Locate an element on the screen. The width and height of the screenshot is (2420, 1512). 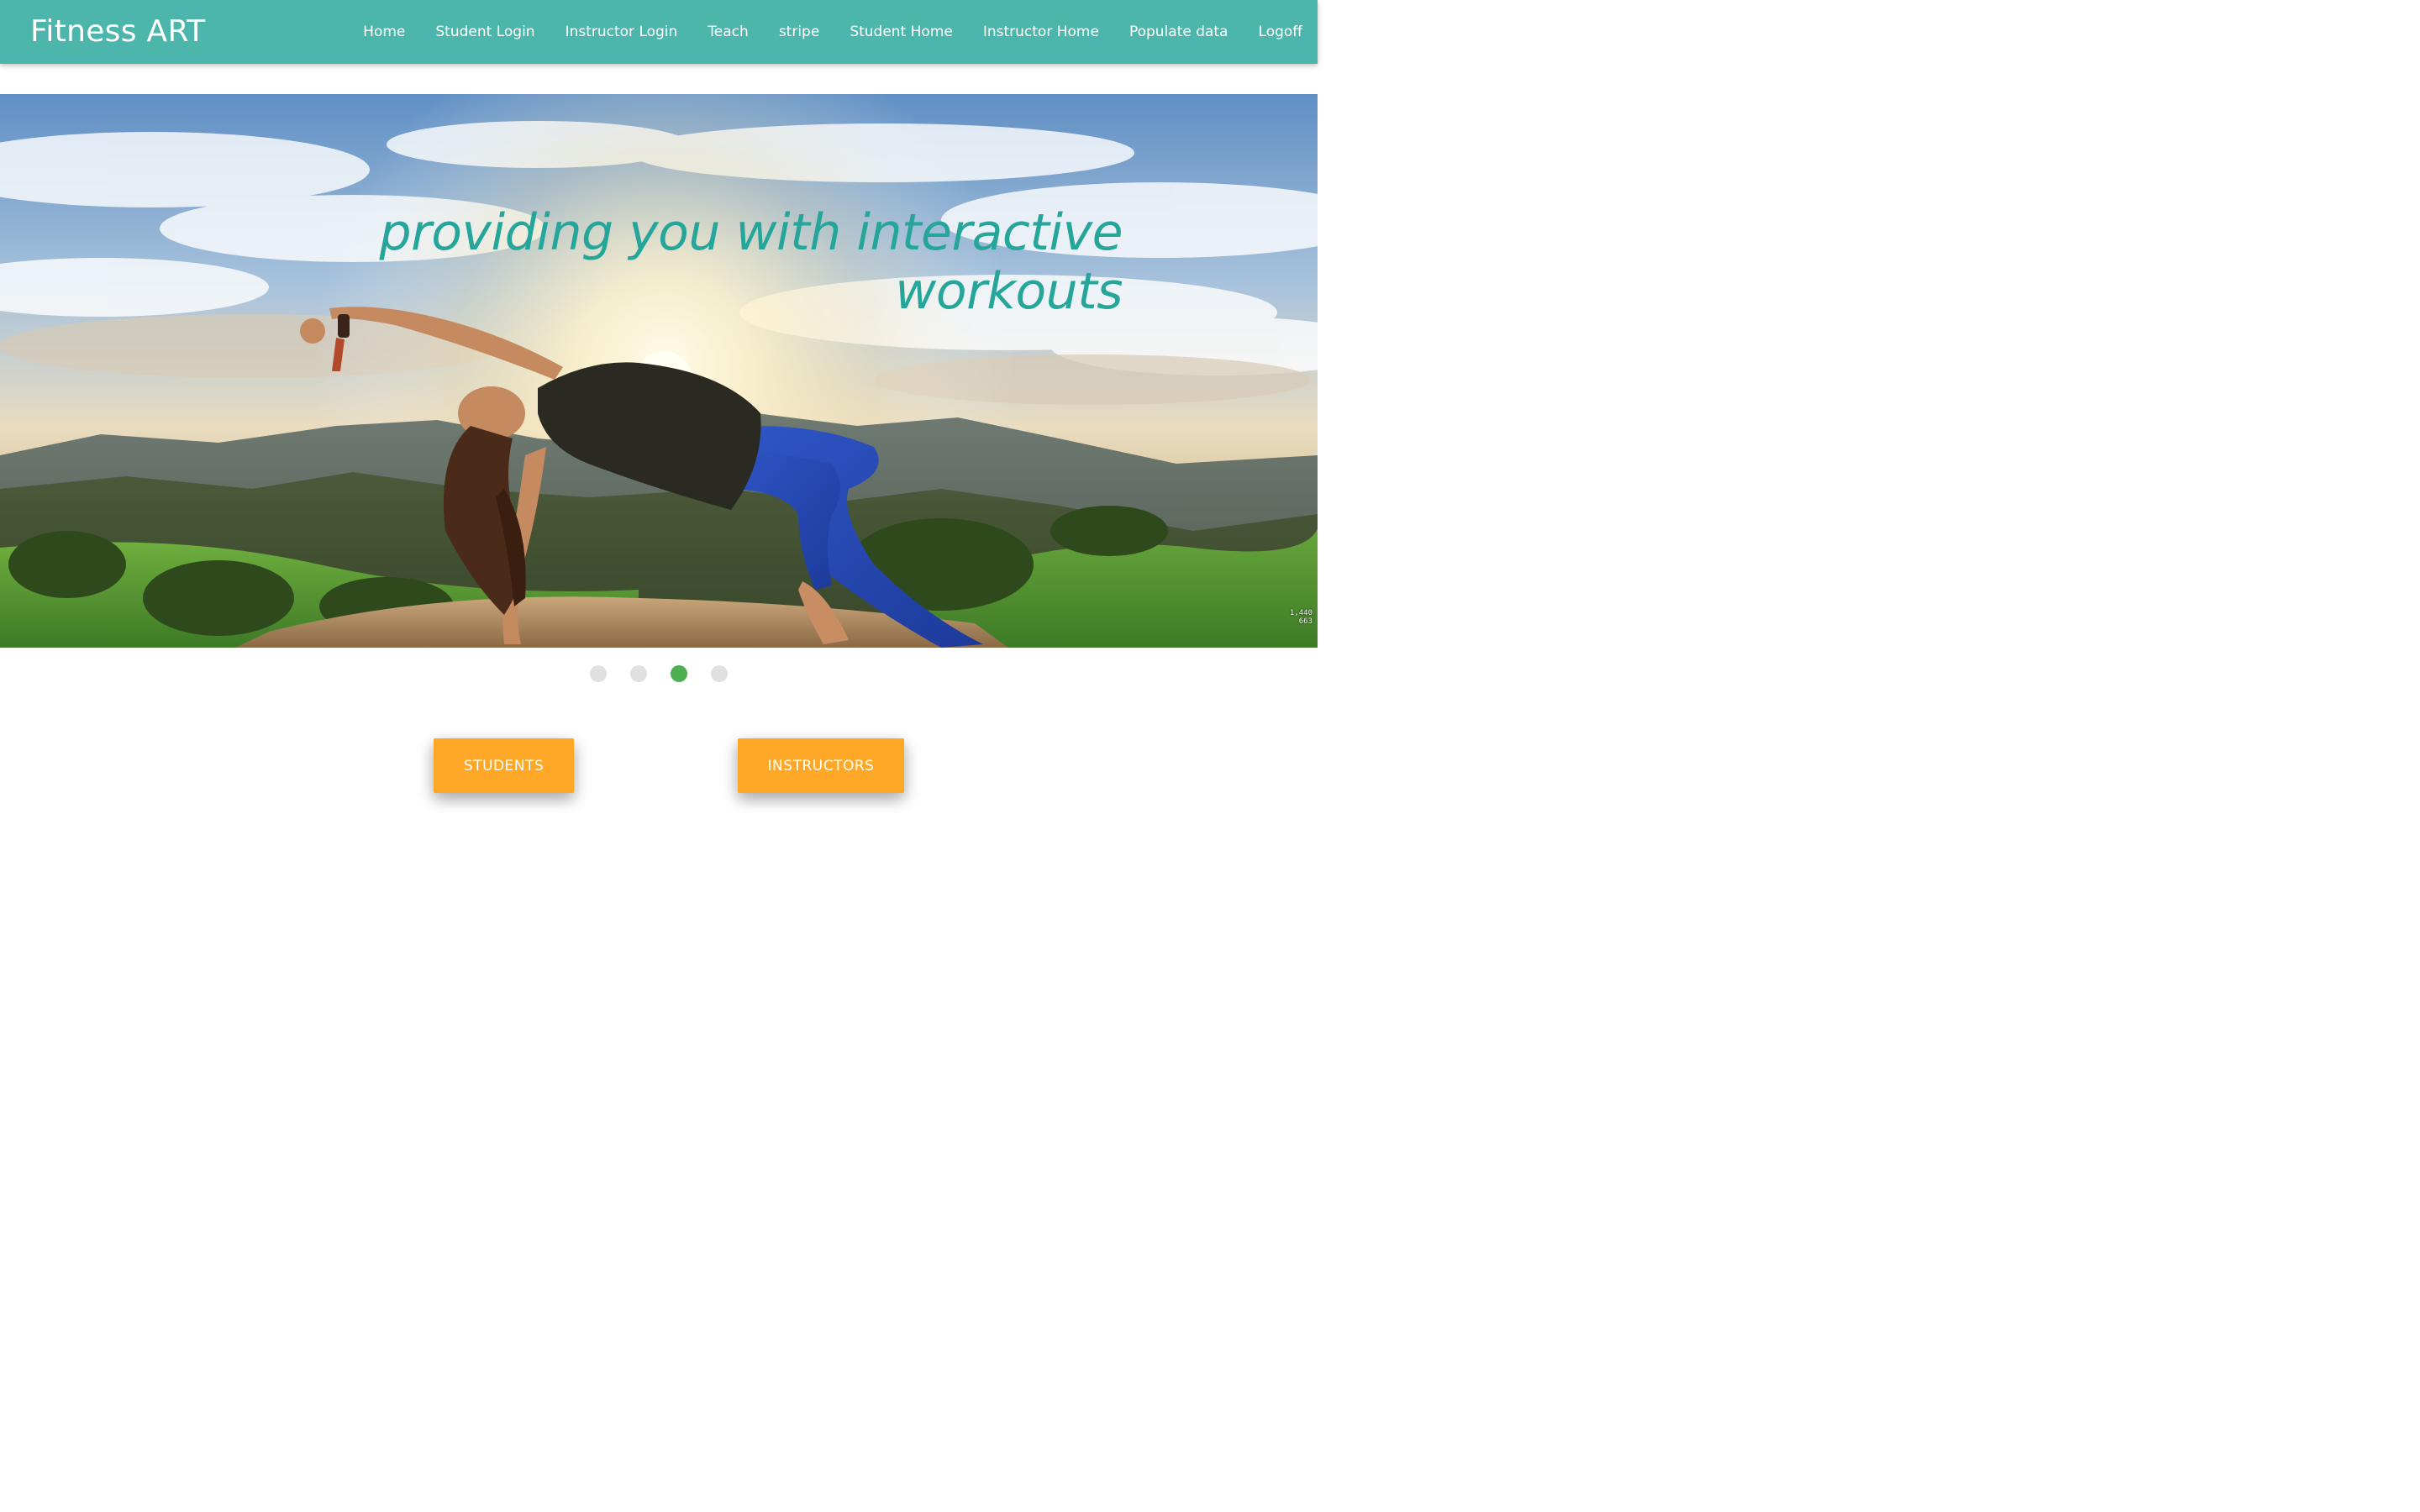
nav-link-student-home: Student Home is located at coordinates (901, 32).